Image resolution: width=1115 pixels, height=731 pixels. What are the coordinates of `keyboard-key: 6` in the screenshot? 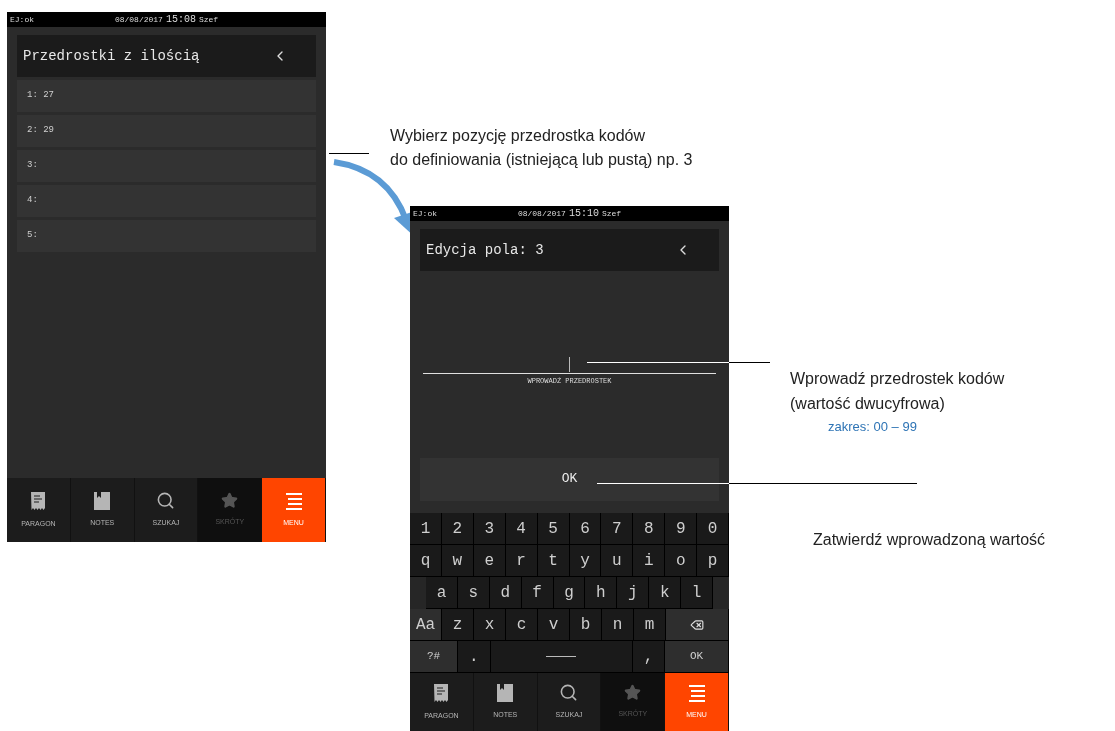 It's located at (585, 529).